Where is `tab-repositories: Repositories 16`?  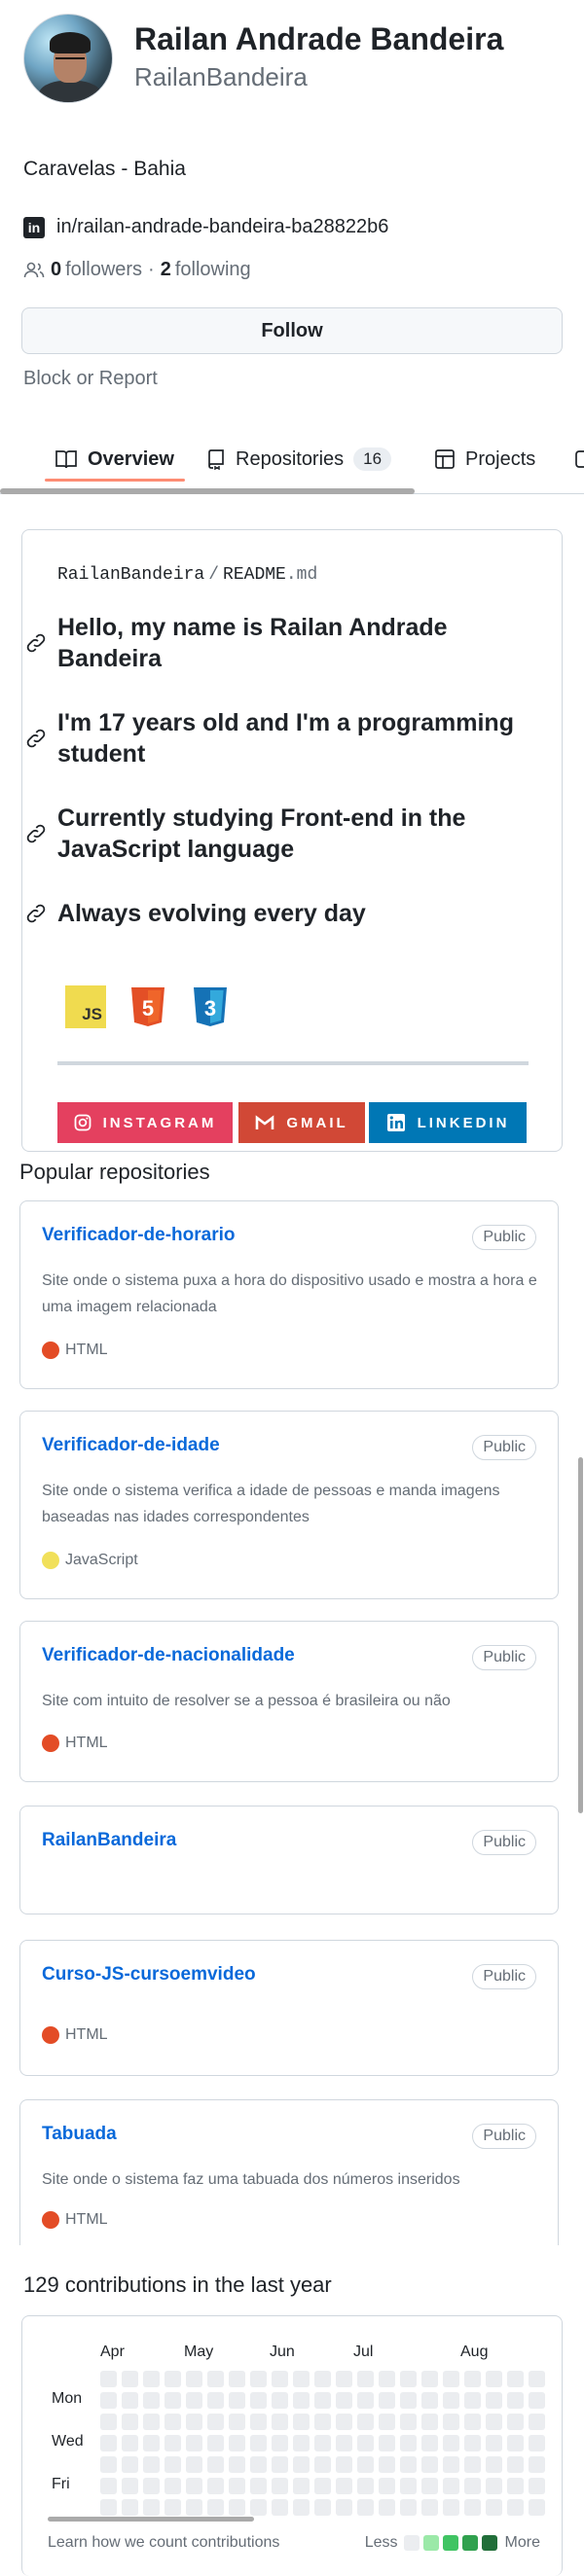
tab-repositories: Repositories 16 is located at coordinates (299, 458).